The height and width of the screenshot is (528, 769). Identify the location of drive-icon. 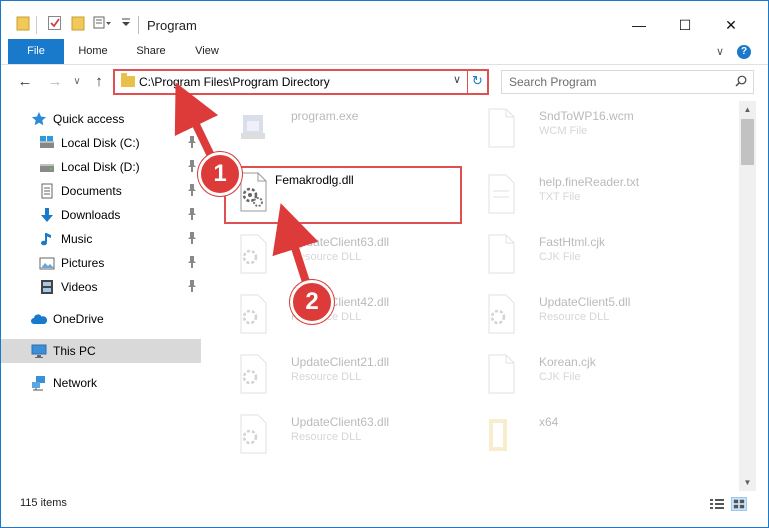
(47, 142).